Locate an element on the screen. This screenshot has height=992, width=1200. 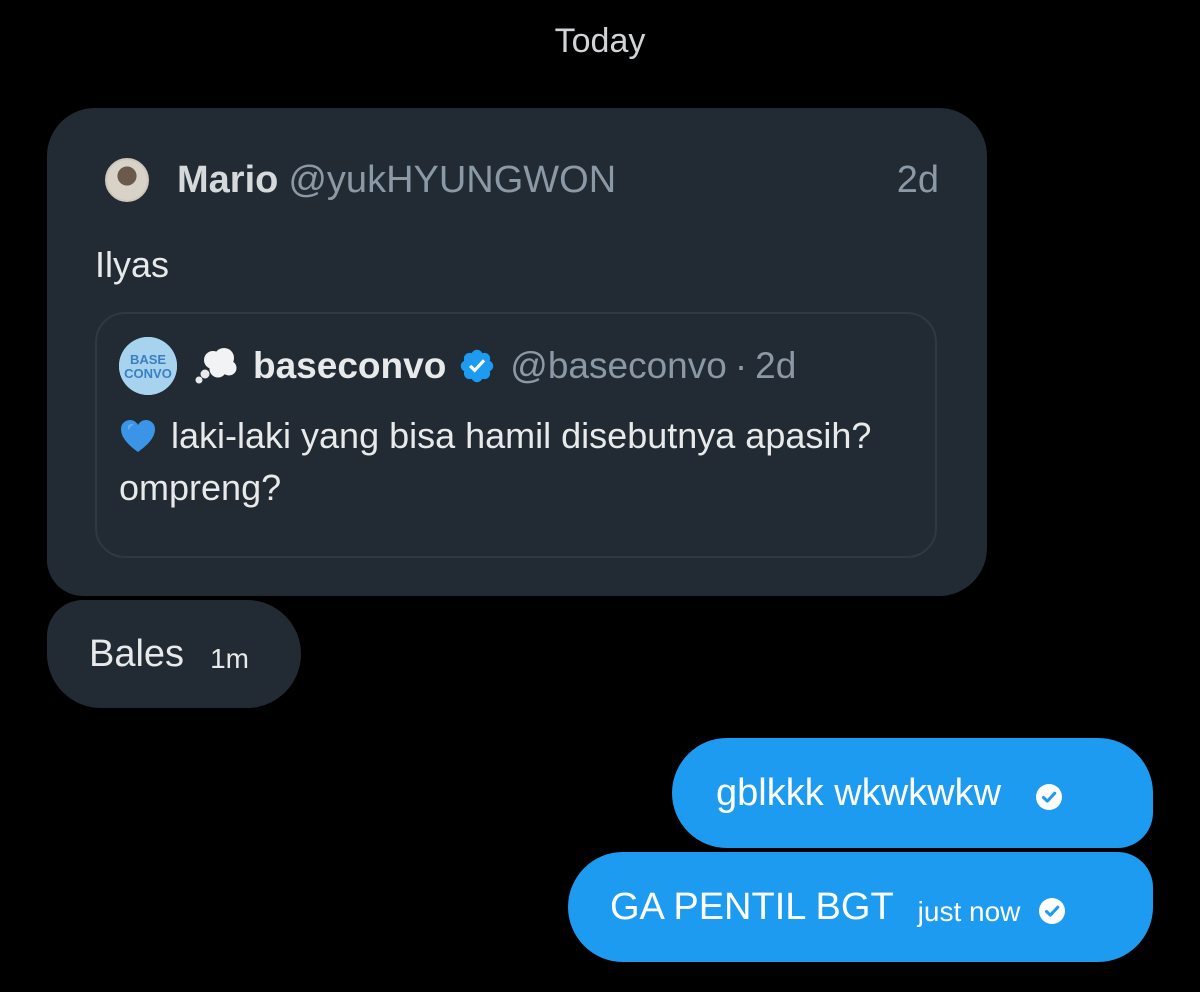
message-text: GA PENTIL BGT is located at coordinates (752, 906).